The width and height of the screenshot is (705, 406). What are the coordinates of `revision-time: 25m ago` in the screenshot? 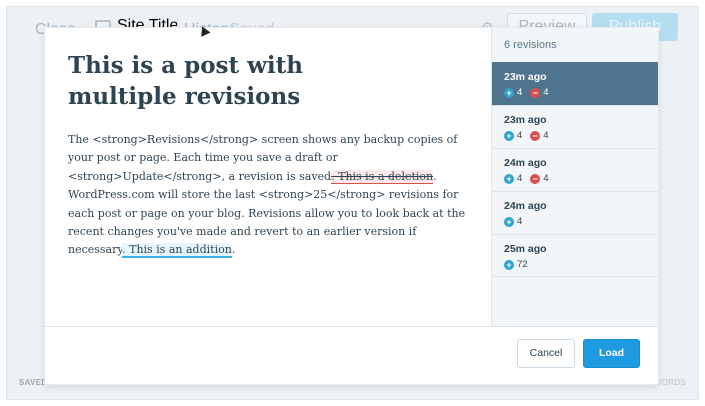 It's located at (525, 249).